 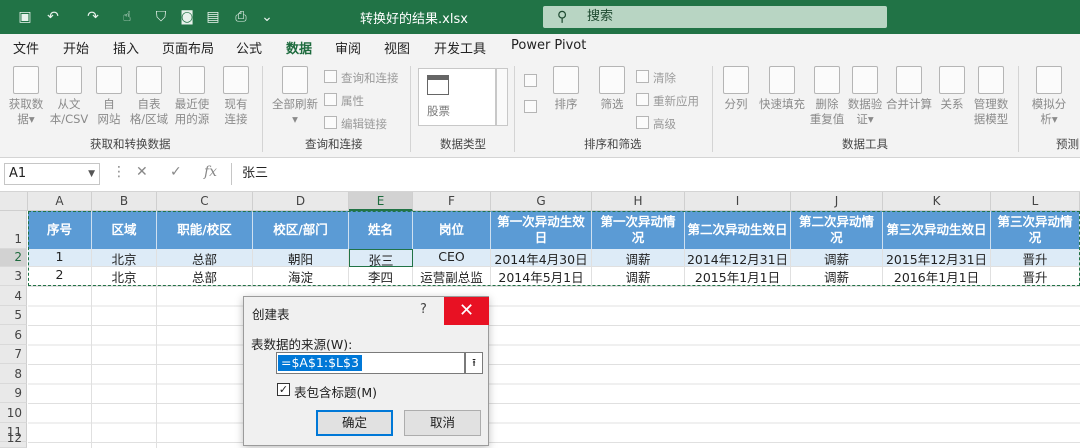 What do you see at coordinates (638, 201) in the screenshot?
I see `column-header: H` at bounding box center [638, 201].